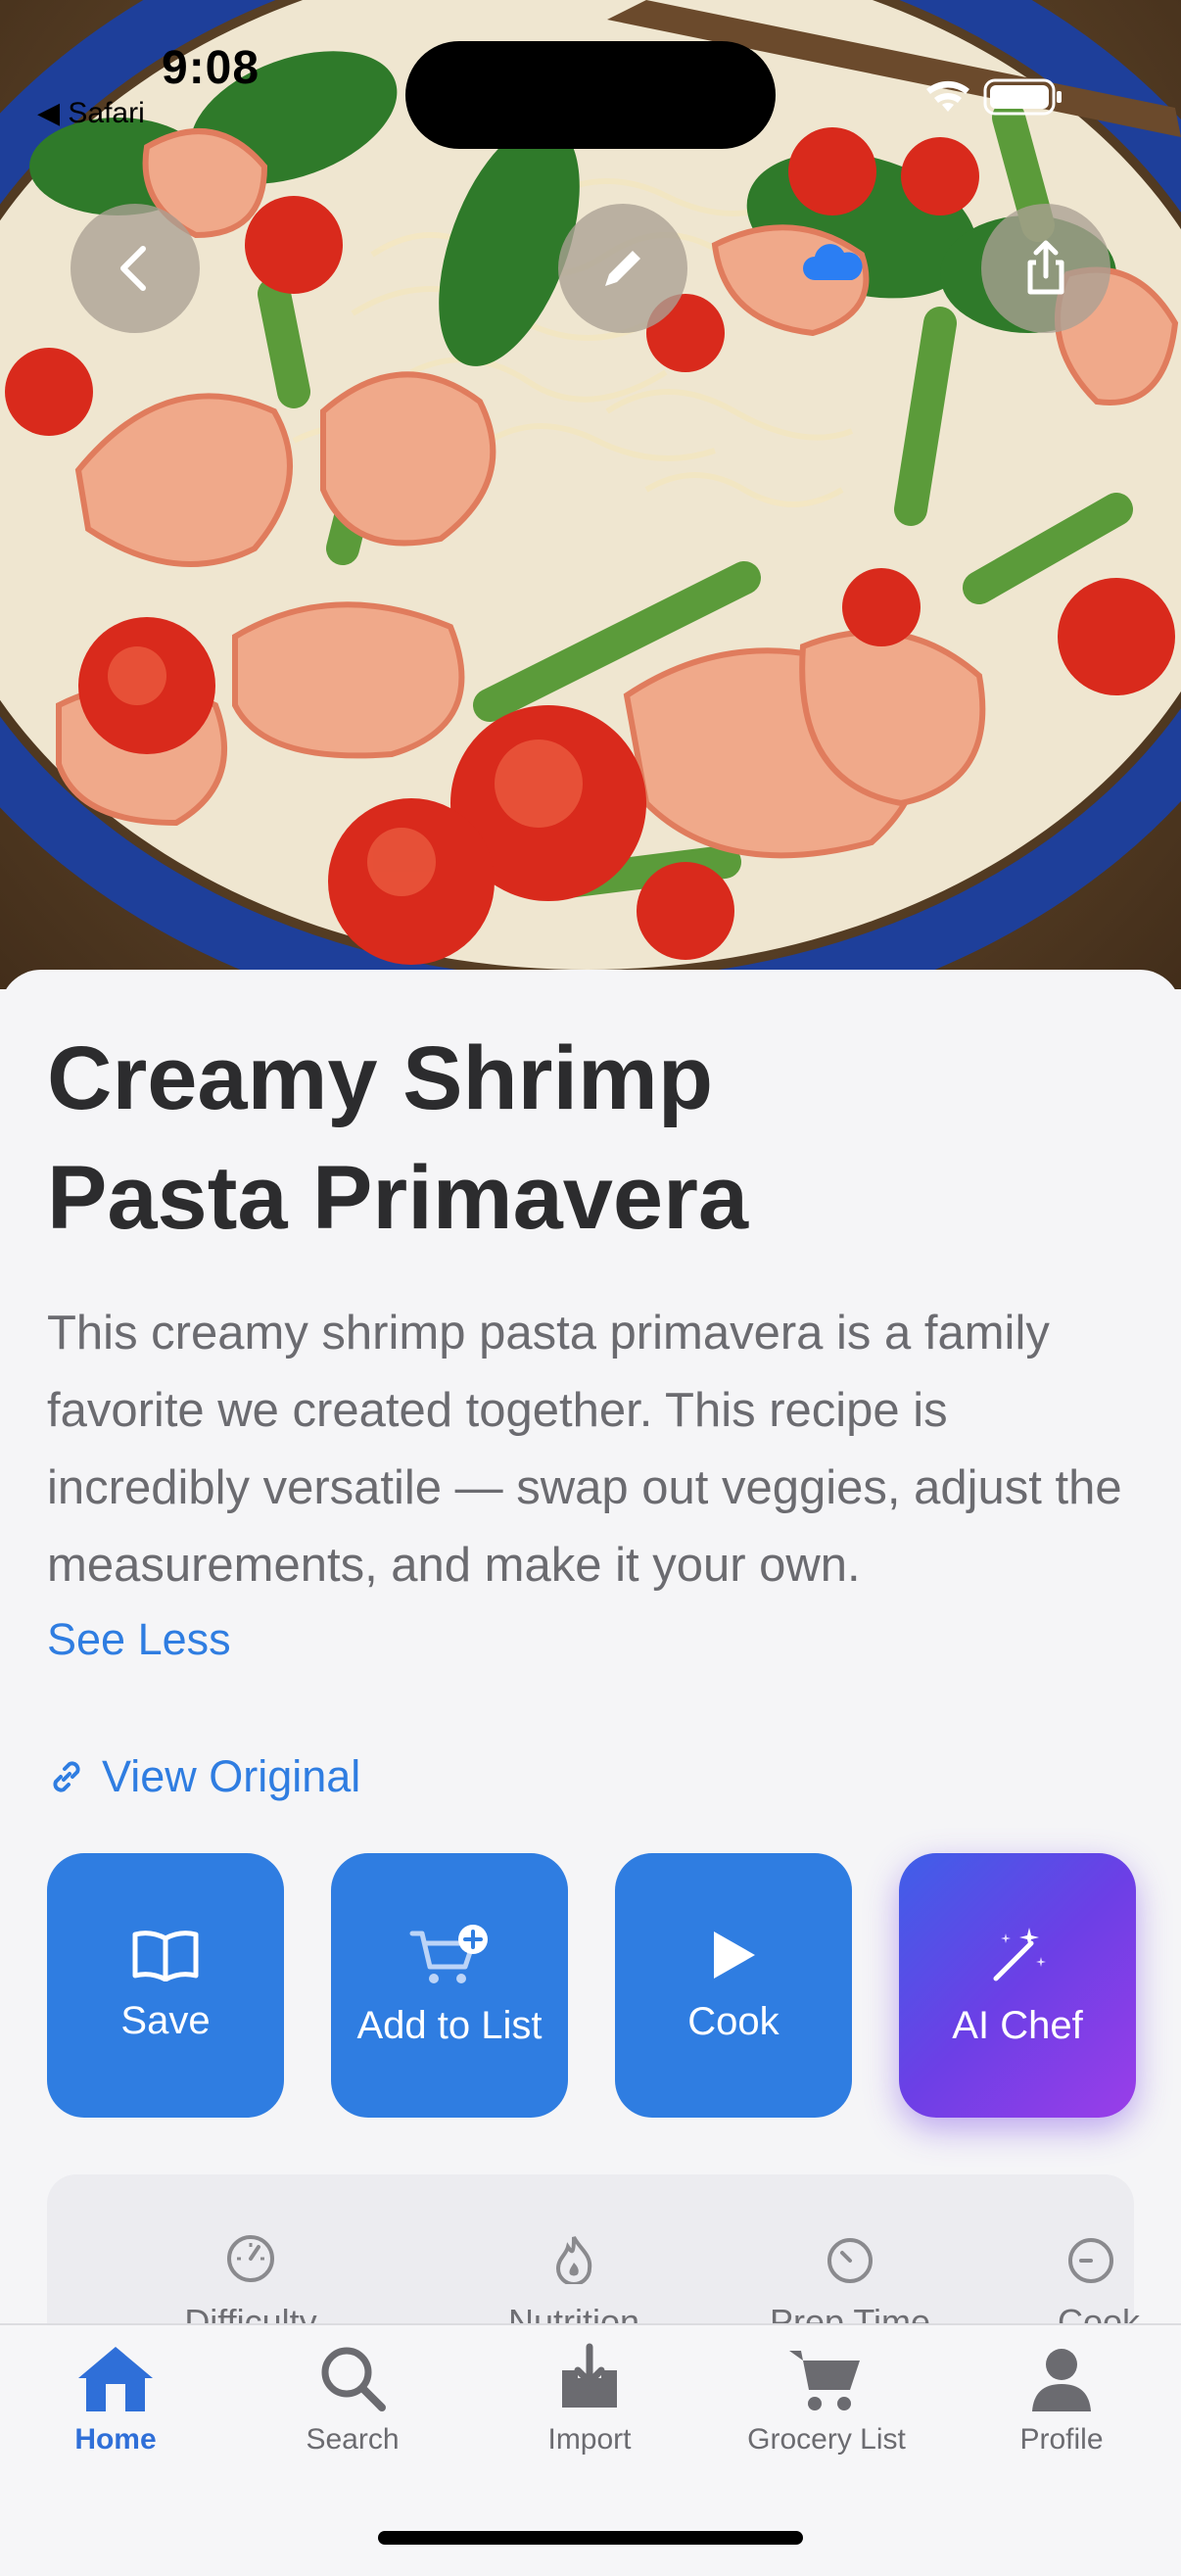 This screenshot has width=1181, height=2576. I want to click on tab-profile: Profile, so click(1062, 2400).